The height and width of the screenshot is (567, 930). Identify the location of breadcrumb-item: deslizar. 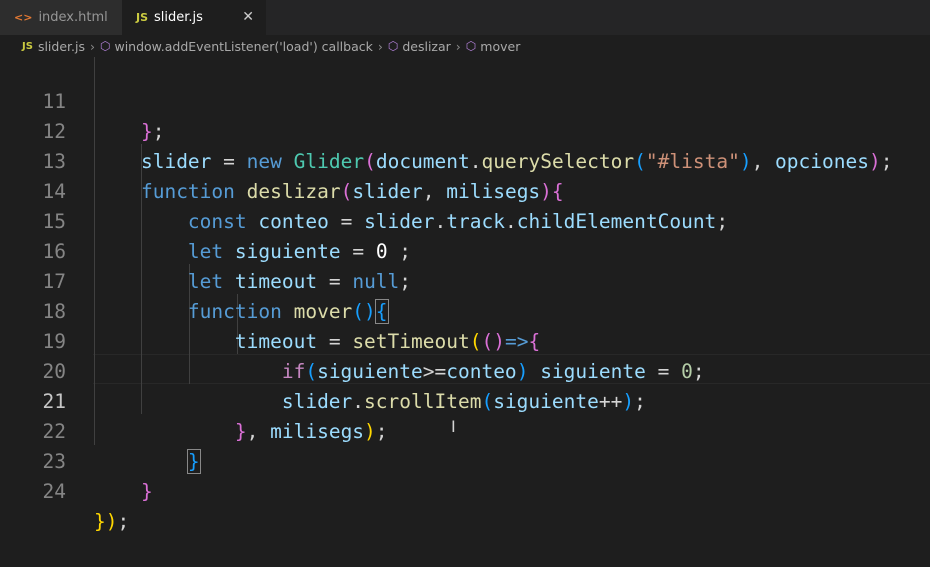
(426, 46).